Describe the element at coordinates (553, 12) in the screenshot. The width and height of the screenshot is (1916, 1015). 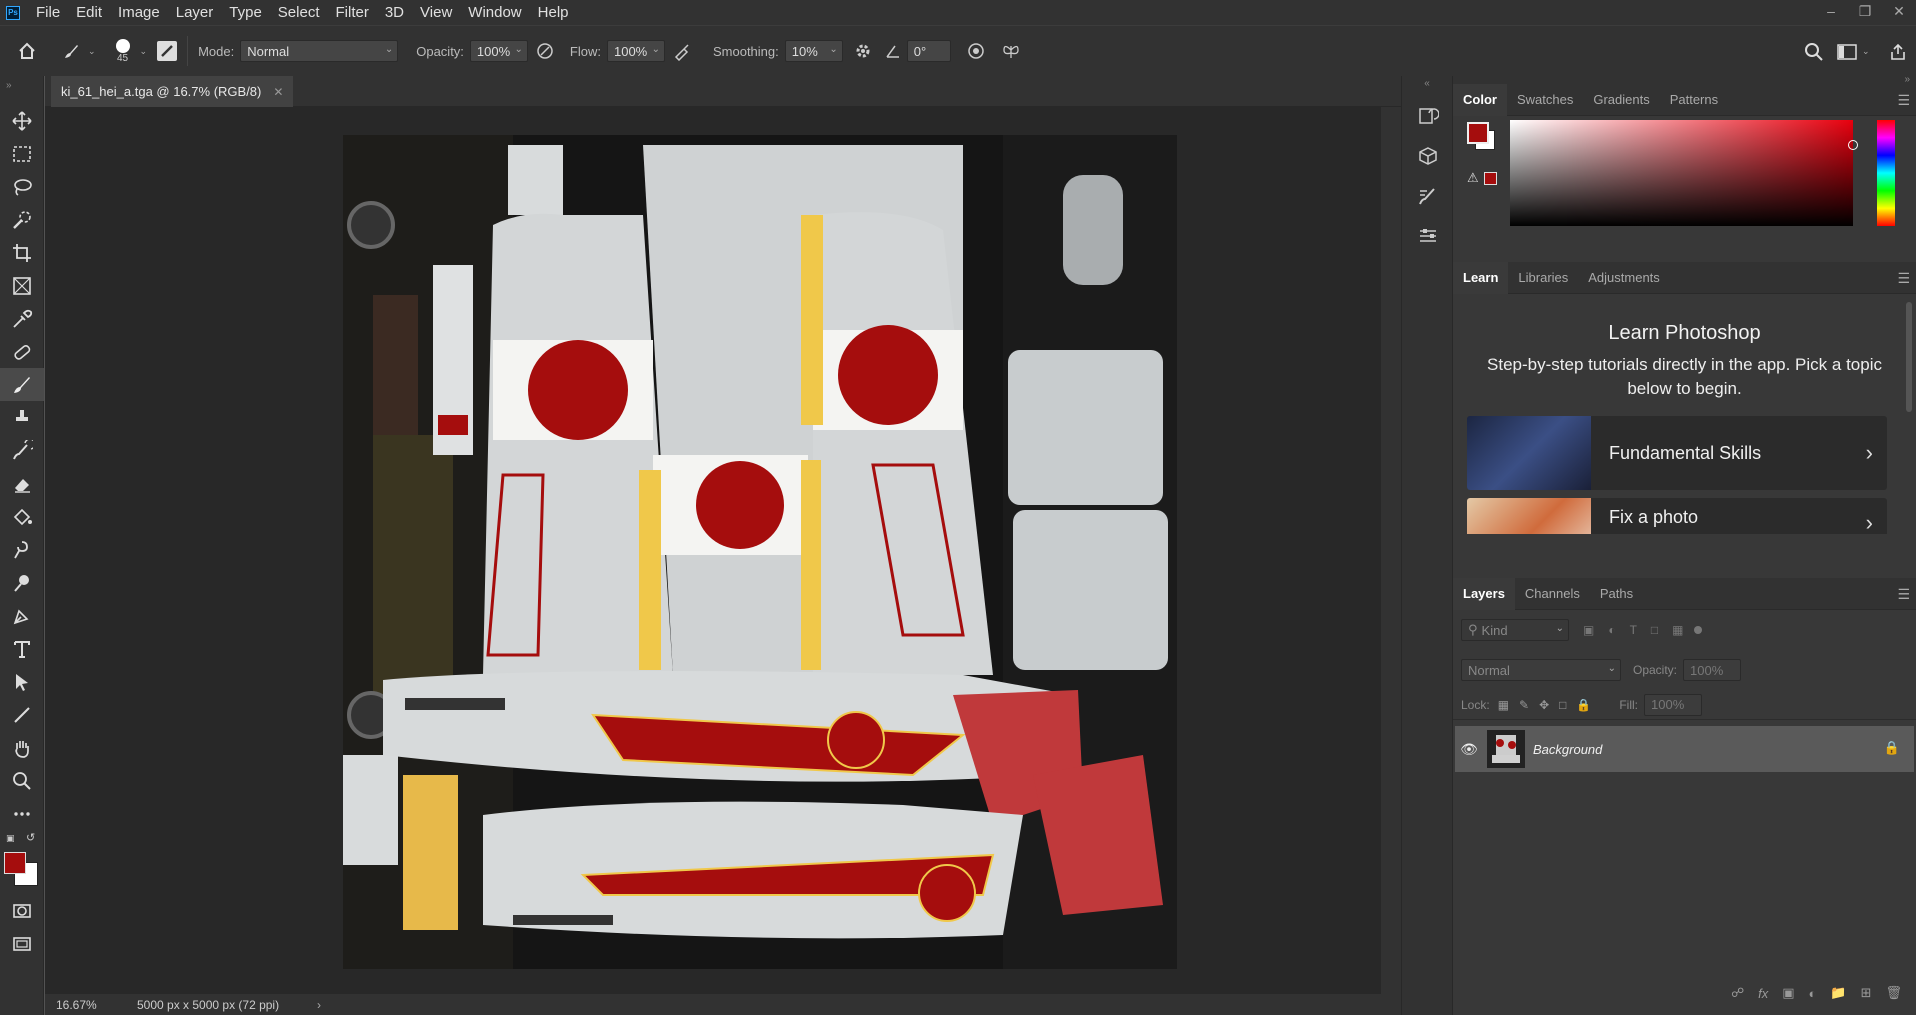
I see `menu-help: Help` at that location.